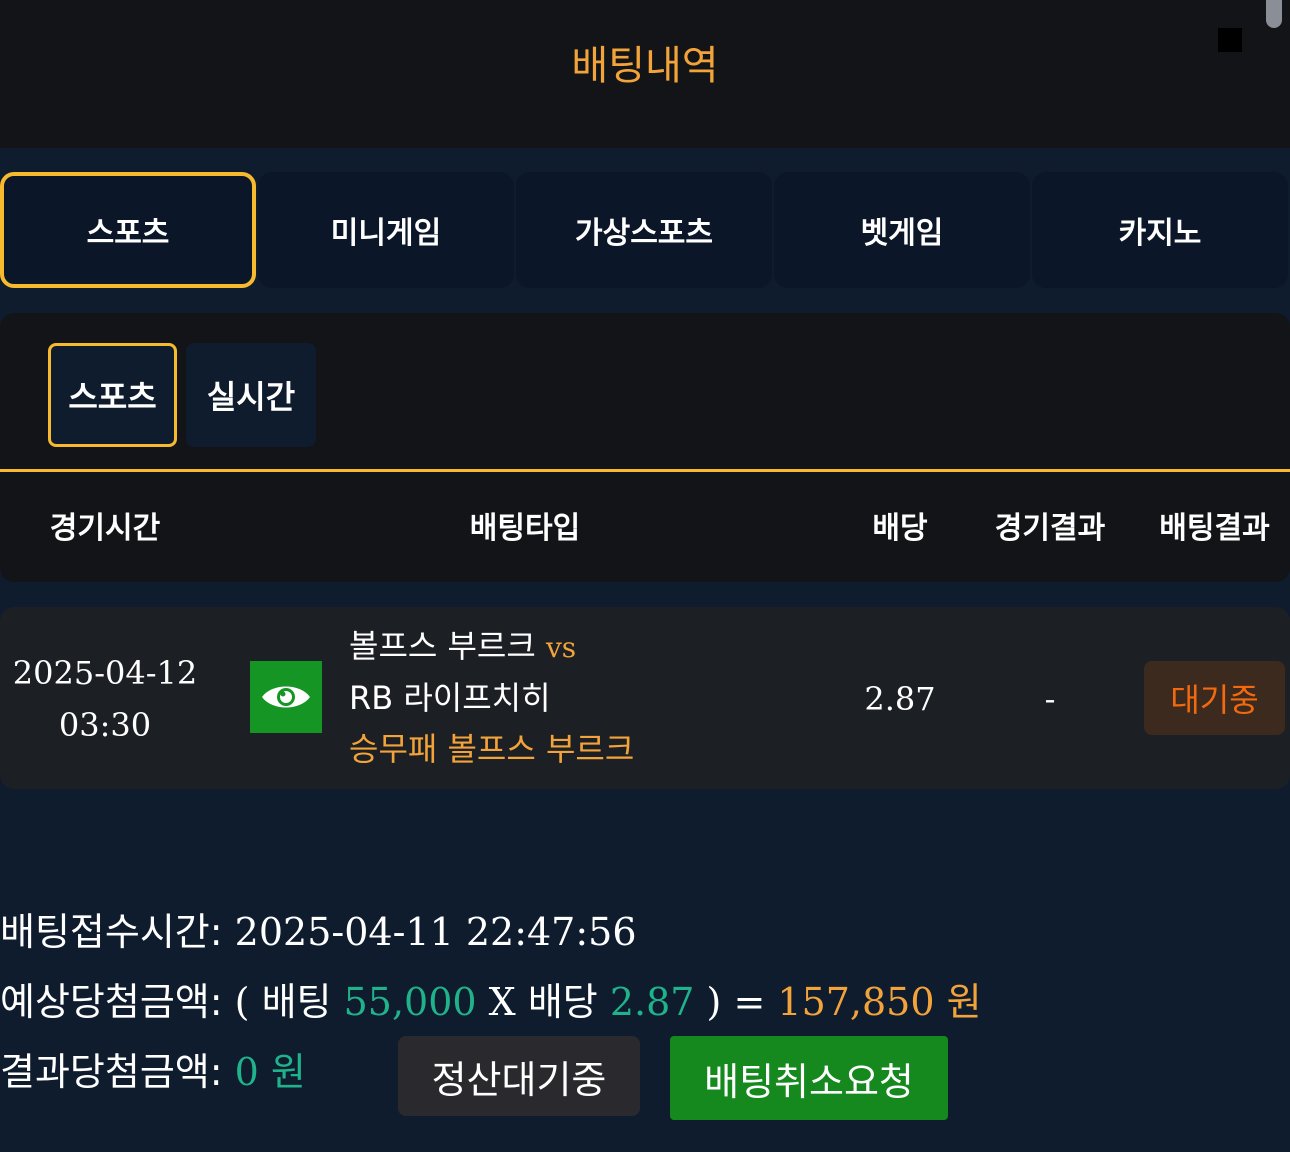  What do you see at coordinates (900, 528) in the screenshot?
I see `column-header-odds: 배당` at bounding box center [900, 528].